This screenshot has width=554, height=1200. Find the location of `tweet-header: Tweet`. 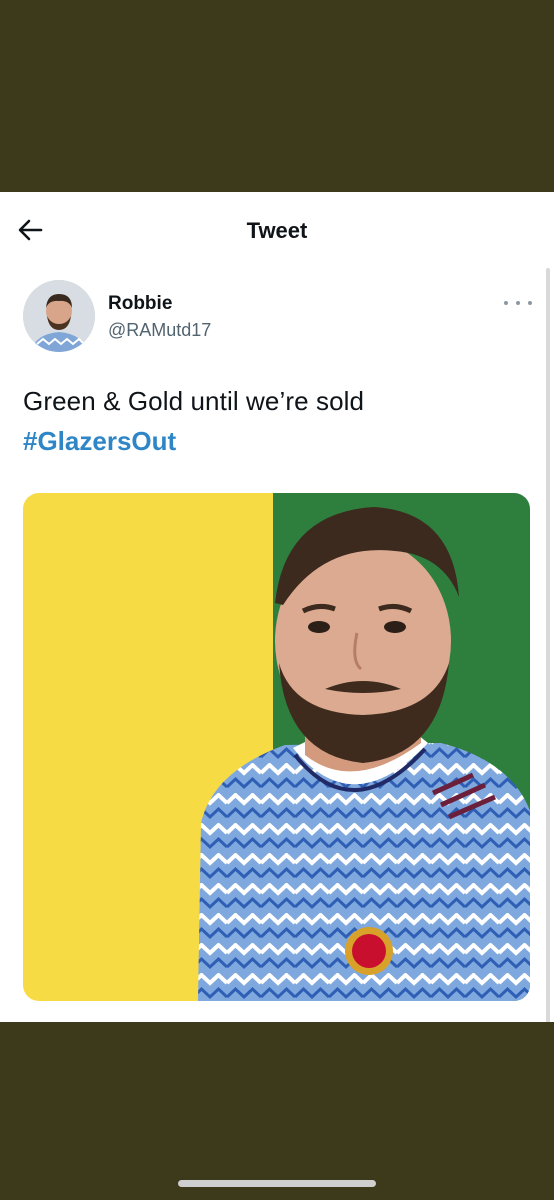

tweet-header: Tweet is located at coordinates (277, 232).